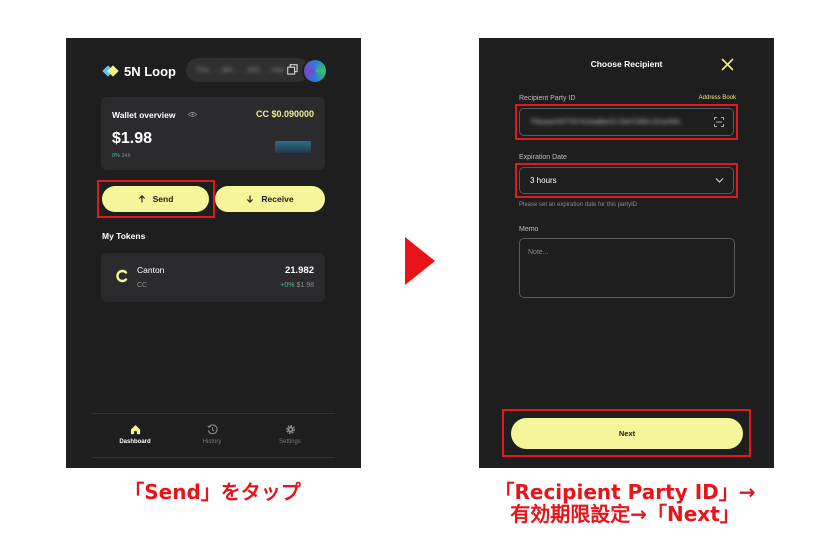 The width and height of the screenshot is (840, 560). What do you see at coordinates (150, 71) in the screenshot?
I see `app-name: 5N Loop` at bounding box center [150, 71].